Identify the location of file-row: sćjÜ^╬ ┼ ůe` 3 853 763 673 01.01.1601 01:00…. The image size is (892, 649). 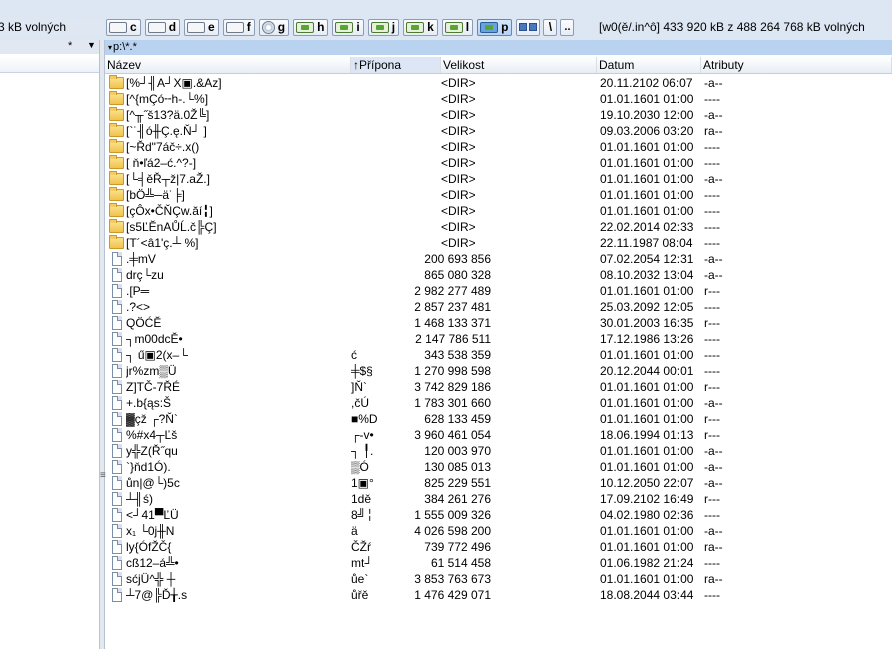
(498, 579).